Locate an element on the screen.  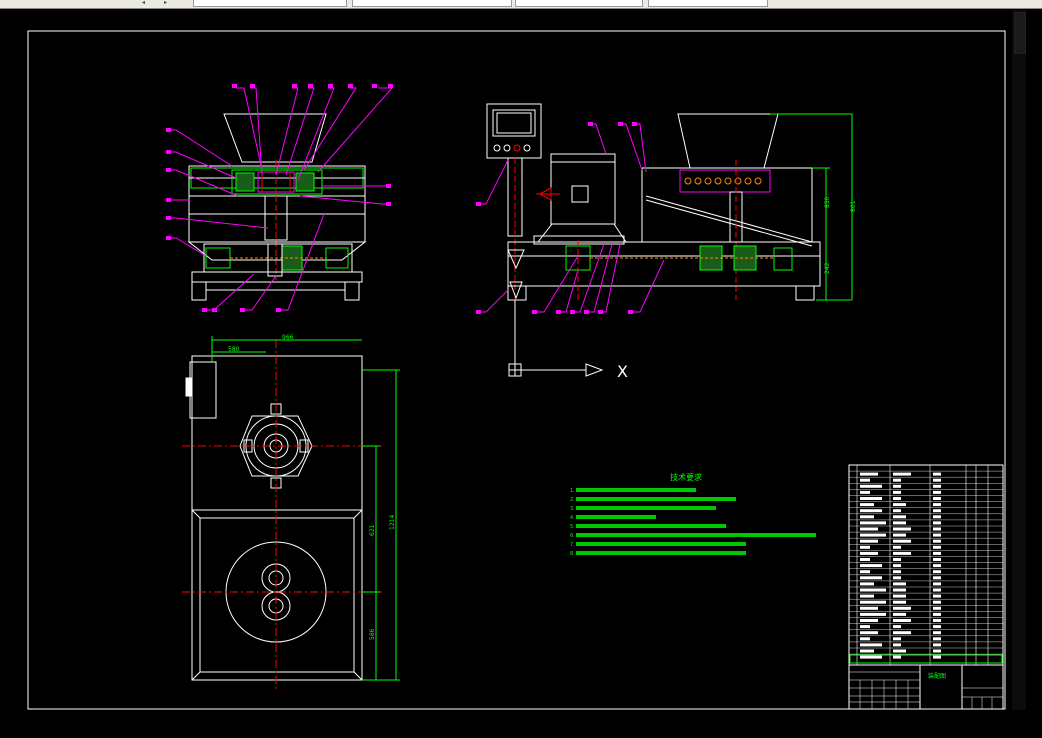
front-upper-housing is located at coordinates (277, 204).